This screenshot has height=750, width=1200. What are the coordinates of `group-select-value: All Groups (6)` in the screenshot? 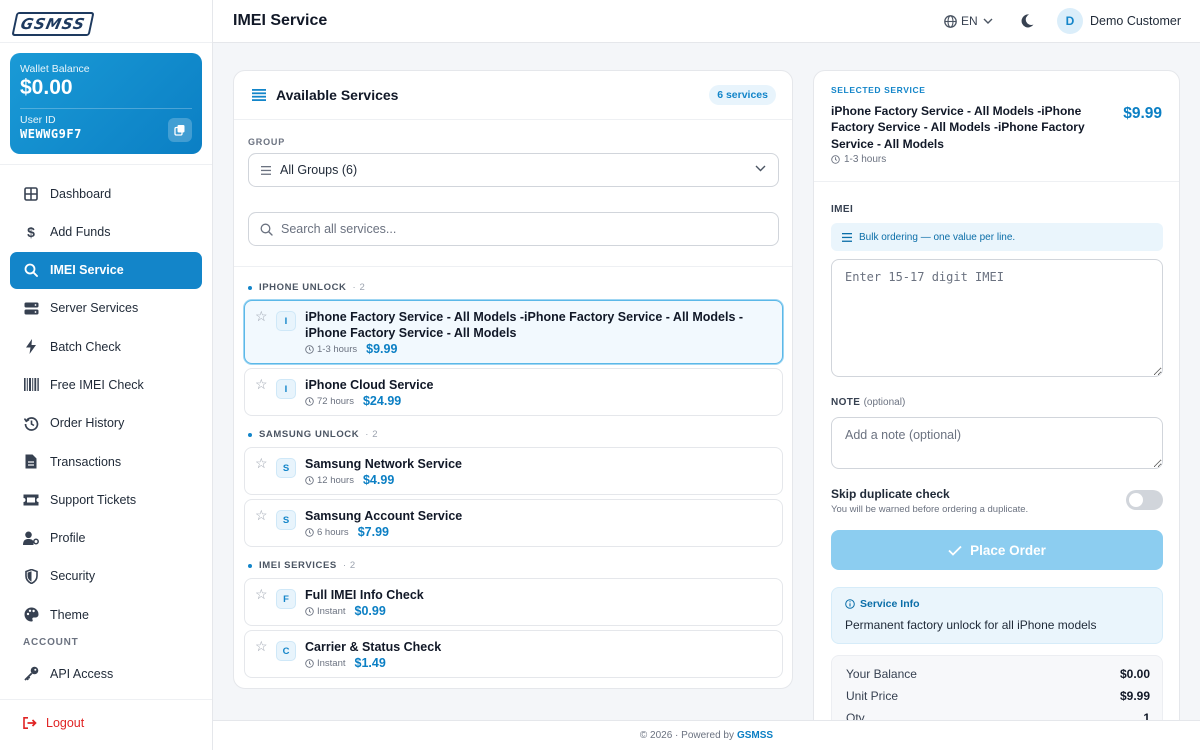 It's located at (319, 170).